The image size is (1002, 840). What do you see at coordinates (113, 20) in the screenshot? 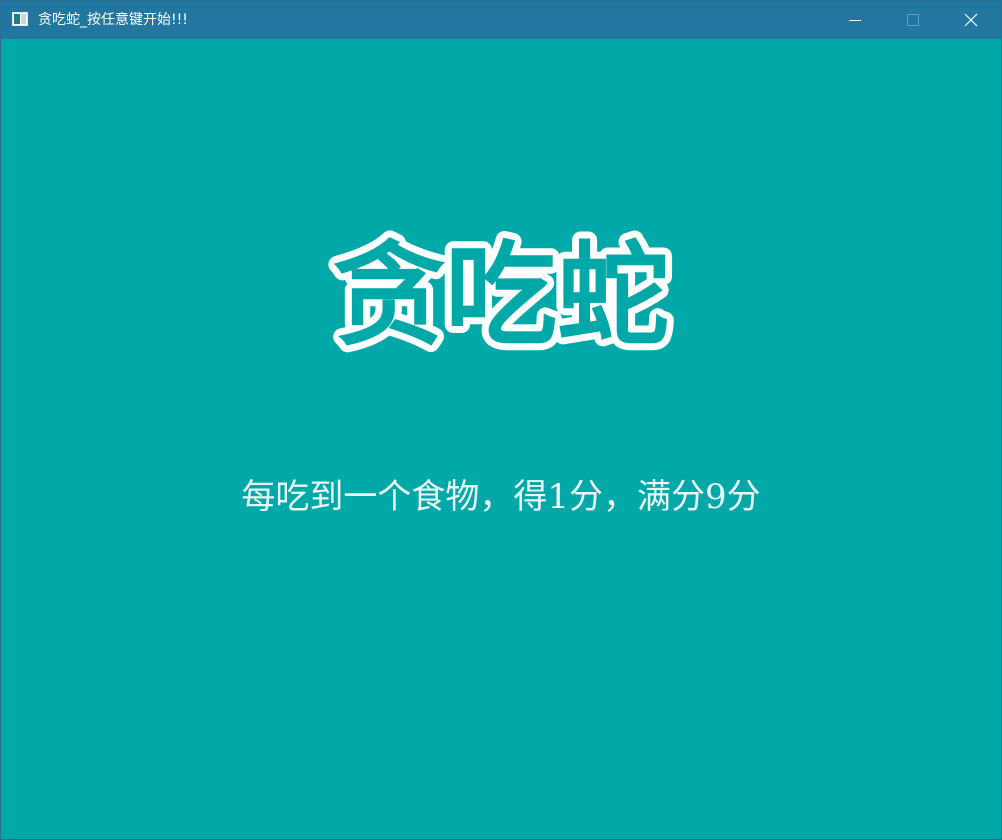
I see `window-title: 贪吃蛇_按任意键开始!!!` at bounding box center [113, 20].